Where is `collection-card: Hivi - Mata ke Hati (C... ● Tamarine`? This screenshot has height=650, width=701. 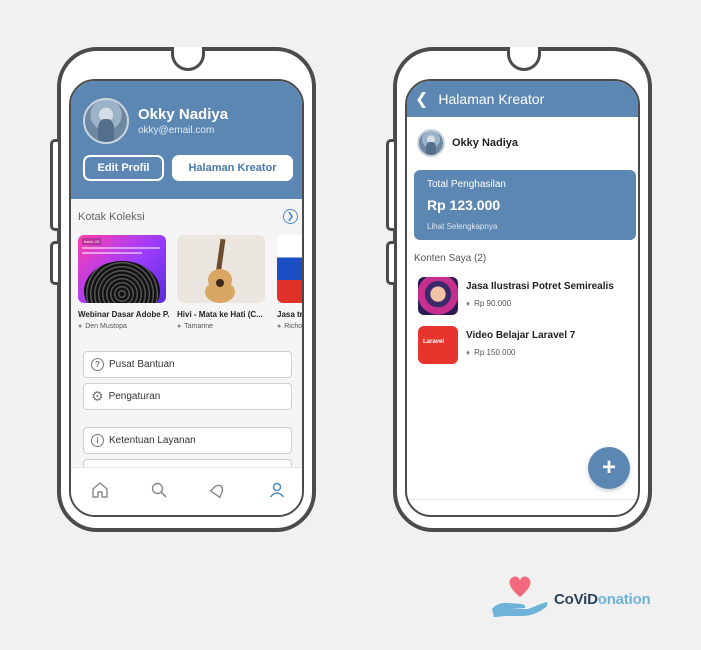
collection-card: Hivi - Mata ke Hati (C... ● Tamarine is located at coordinates (223, 282).